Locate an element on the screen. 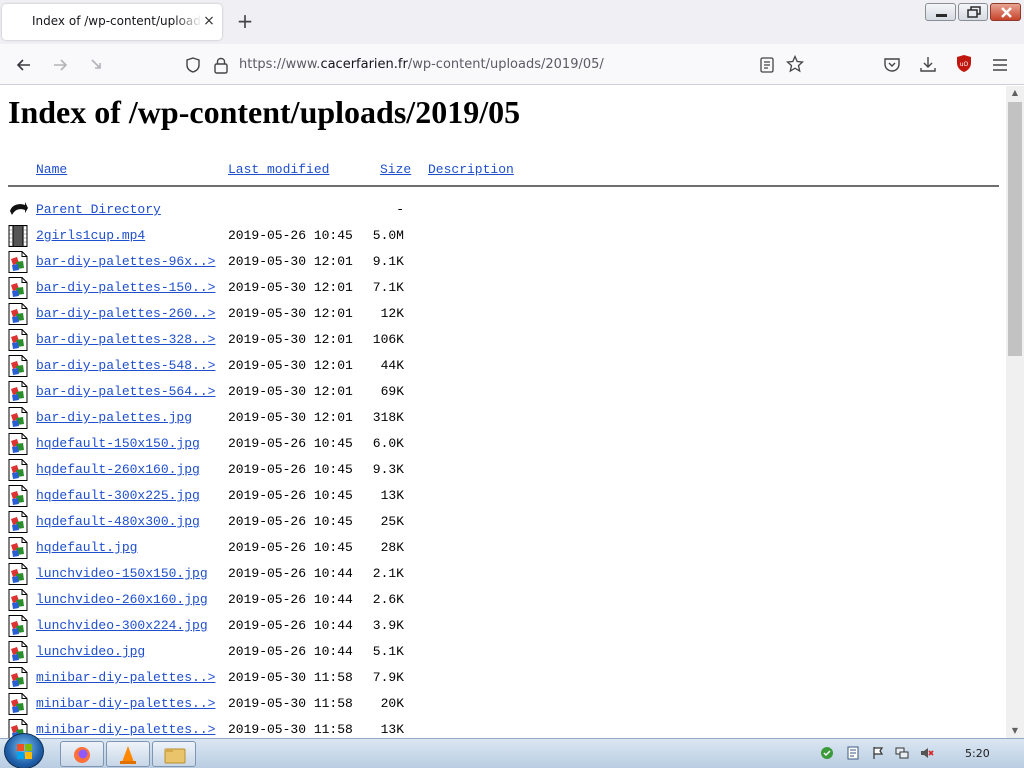  size-cell: 28K is located at coordinates (392, 547).